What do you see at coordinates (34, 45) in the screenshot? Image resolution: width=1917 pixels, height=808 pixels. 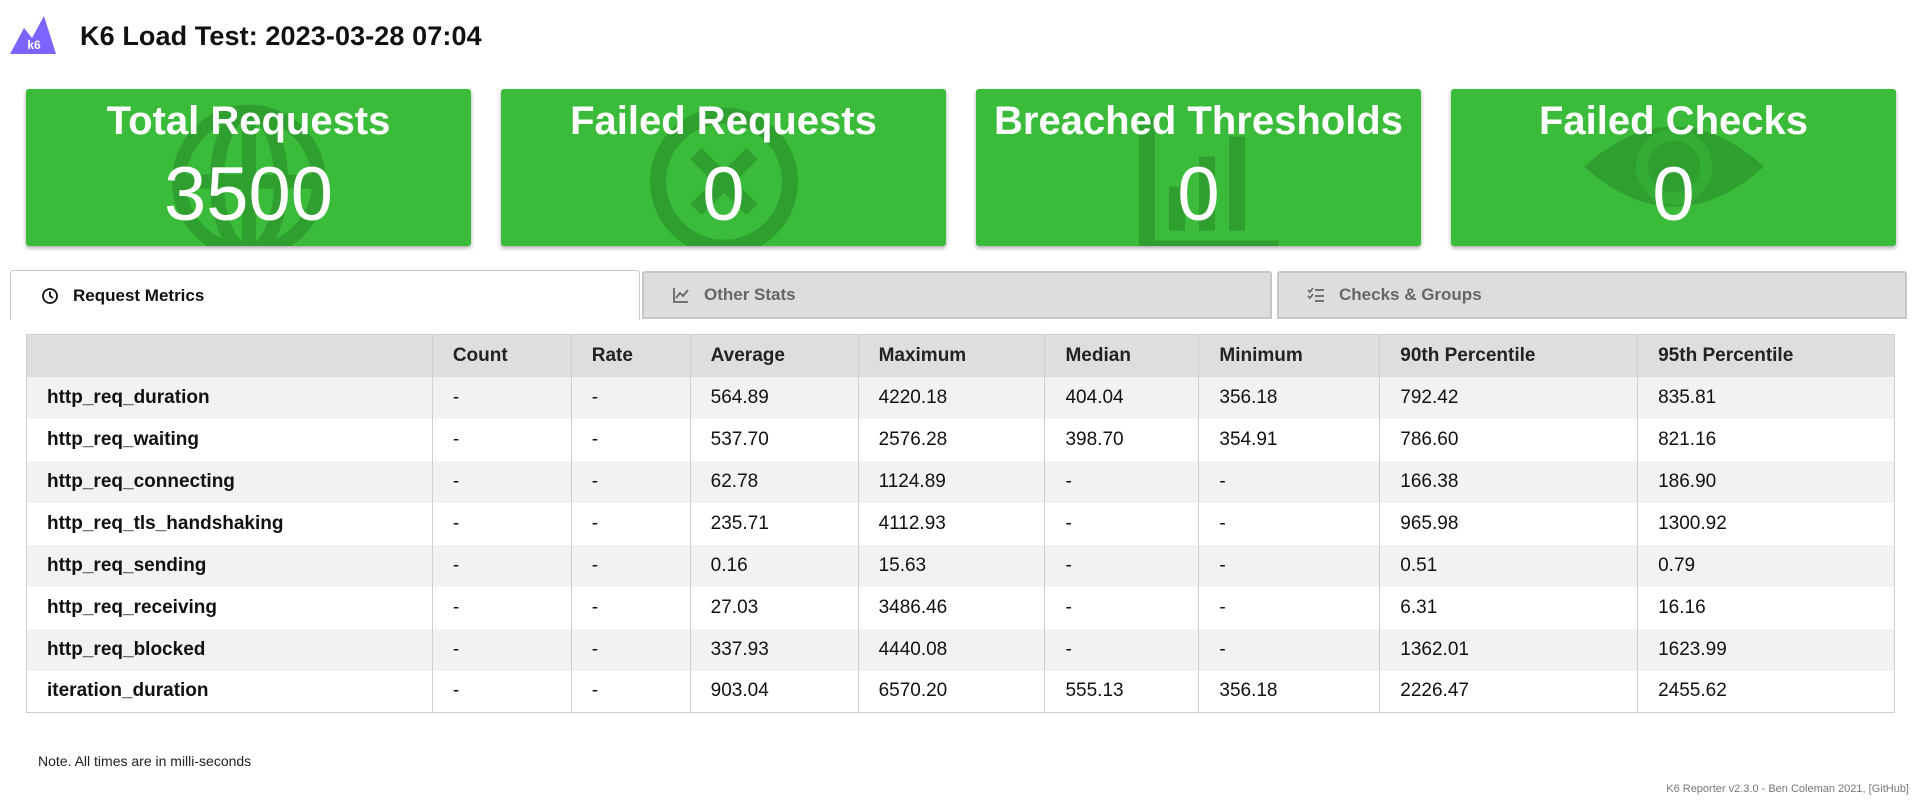 I see `logo-text: k6` at bounding box center [34, 45].